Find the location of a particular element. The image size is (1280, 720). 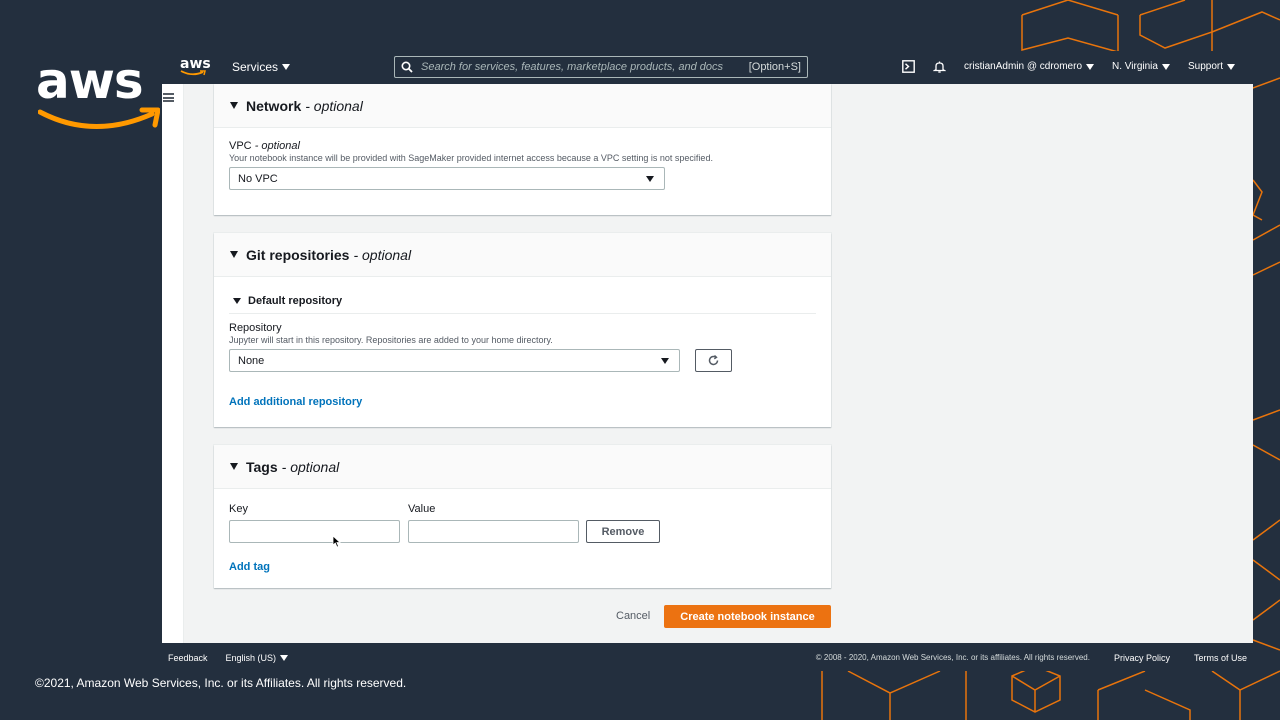

nav-aws-logo: aws is located at coordinates (195, 66).